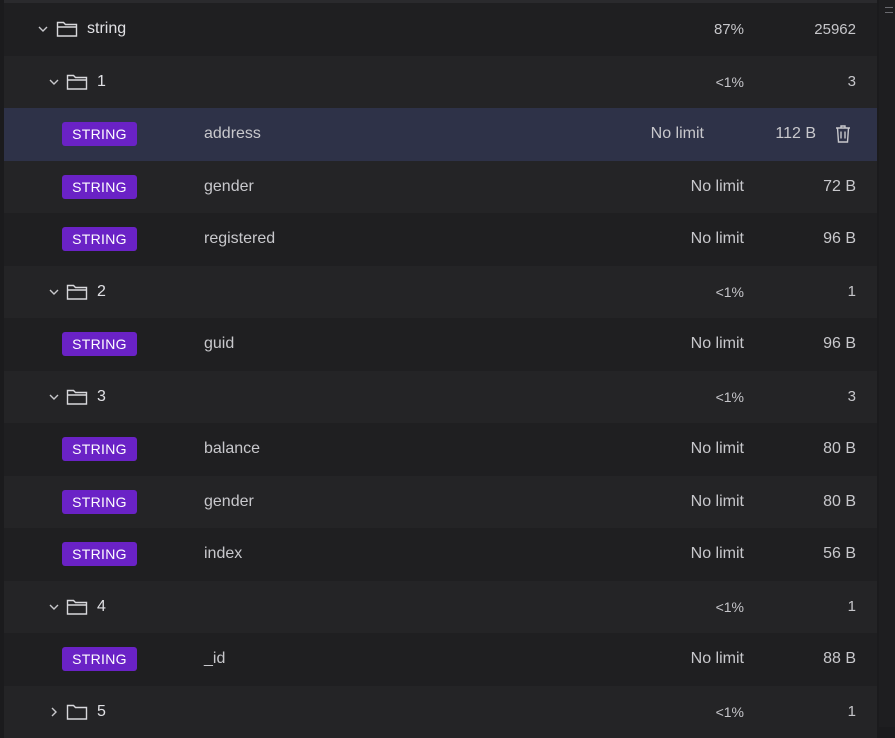 This screenshot has width=895, height=738. What do you see at coordinates (440, 397) in the screenshot?
I see `folder-row-3: 3 <1% 3` at bounding box center [440, 397].